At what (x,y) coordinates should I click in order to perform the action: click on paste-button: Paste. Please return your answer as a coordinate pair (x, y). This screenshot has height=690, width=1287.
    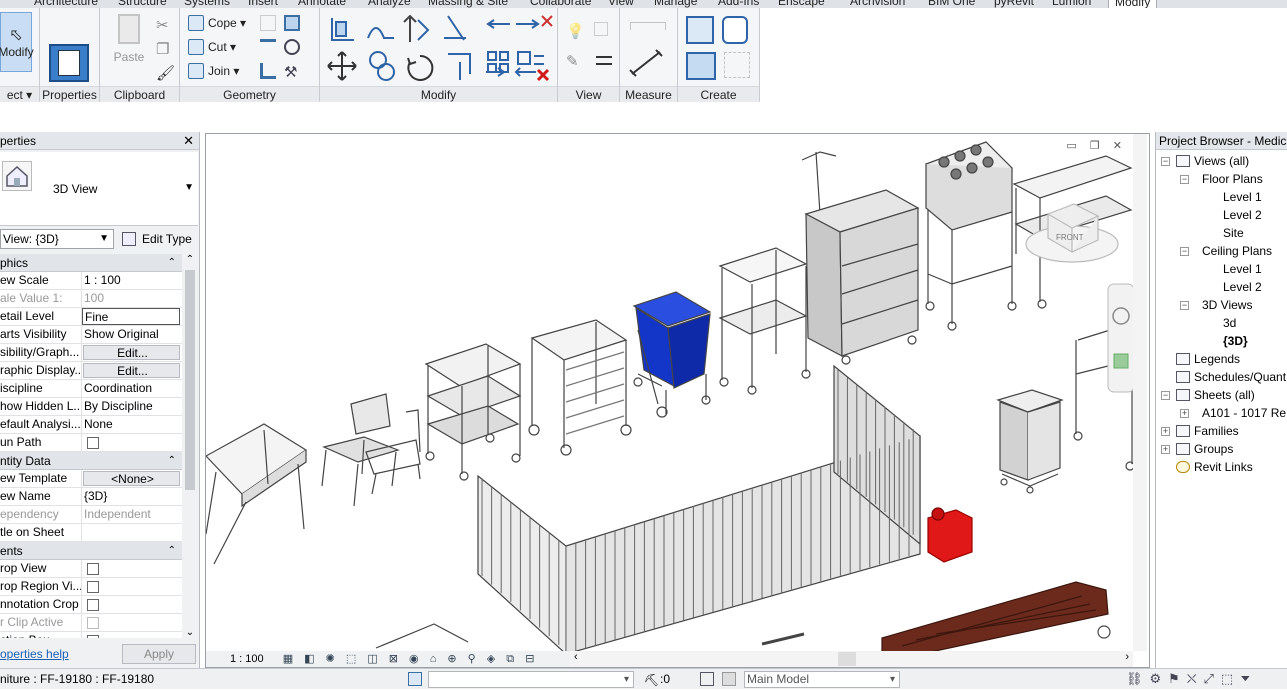
    Looking at the image, I should click on (129, 44).